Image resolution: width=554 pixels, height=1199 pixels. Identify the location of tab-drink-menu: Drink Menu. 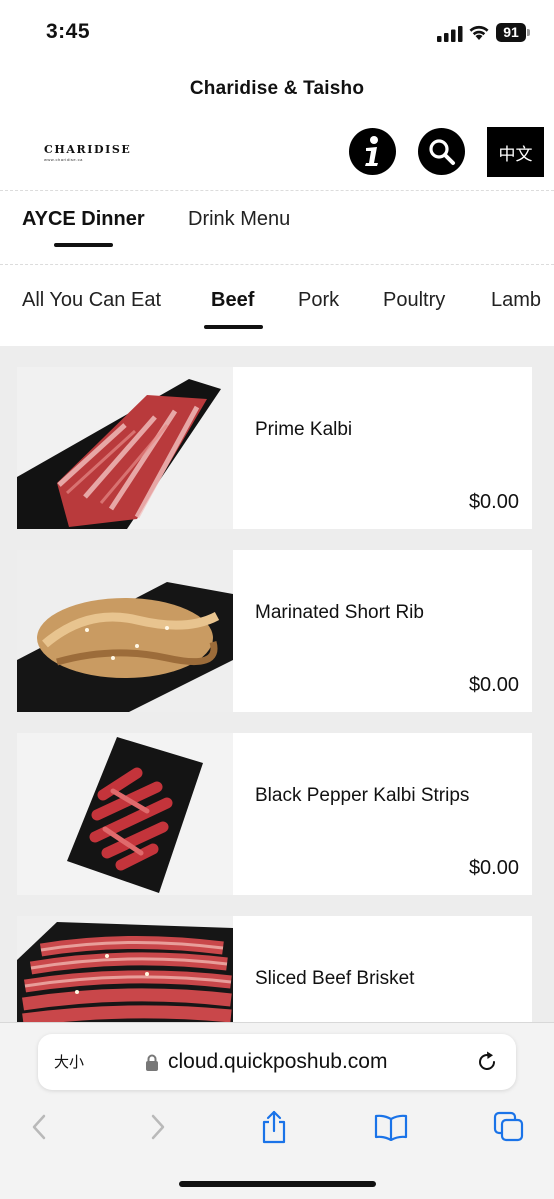
(239, 219).